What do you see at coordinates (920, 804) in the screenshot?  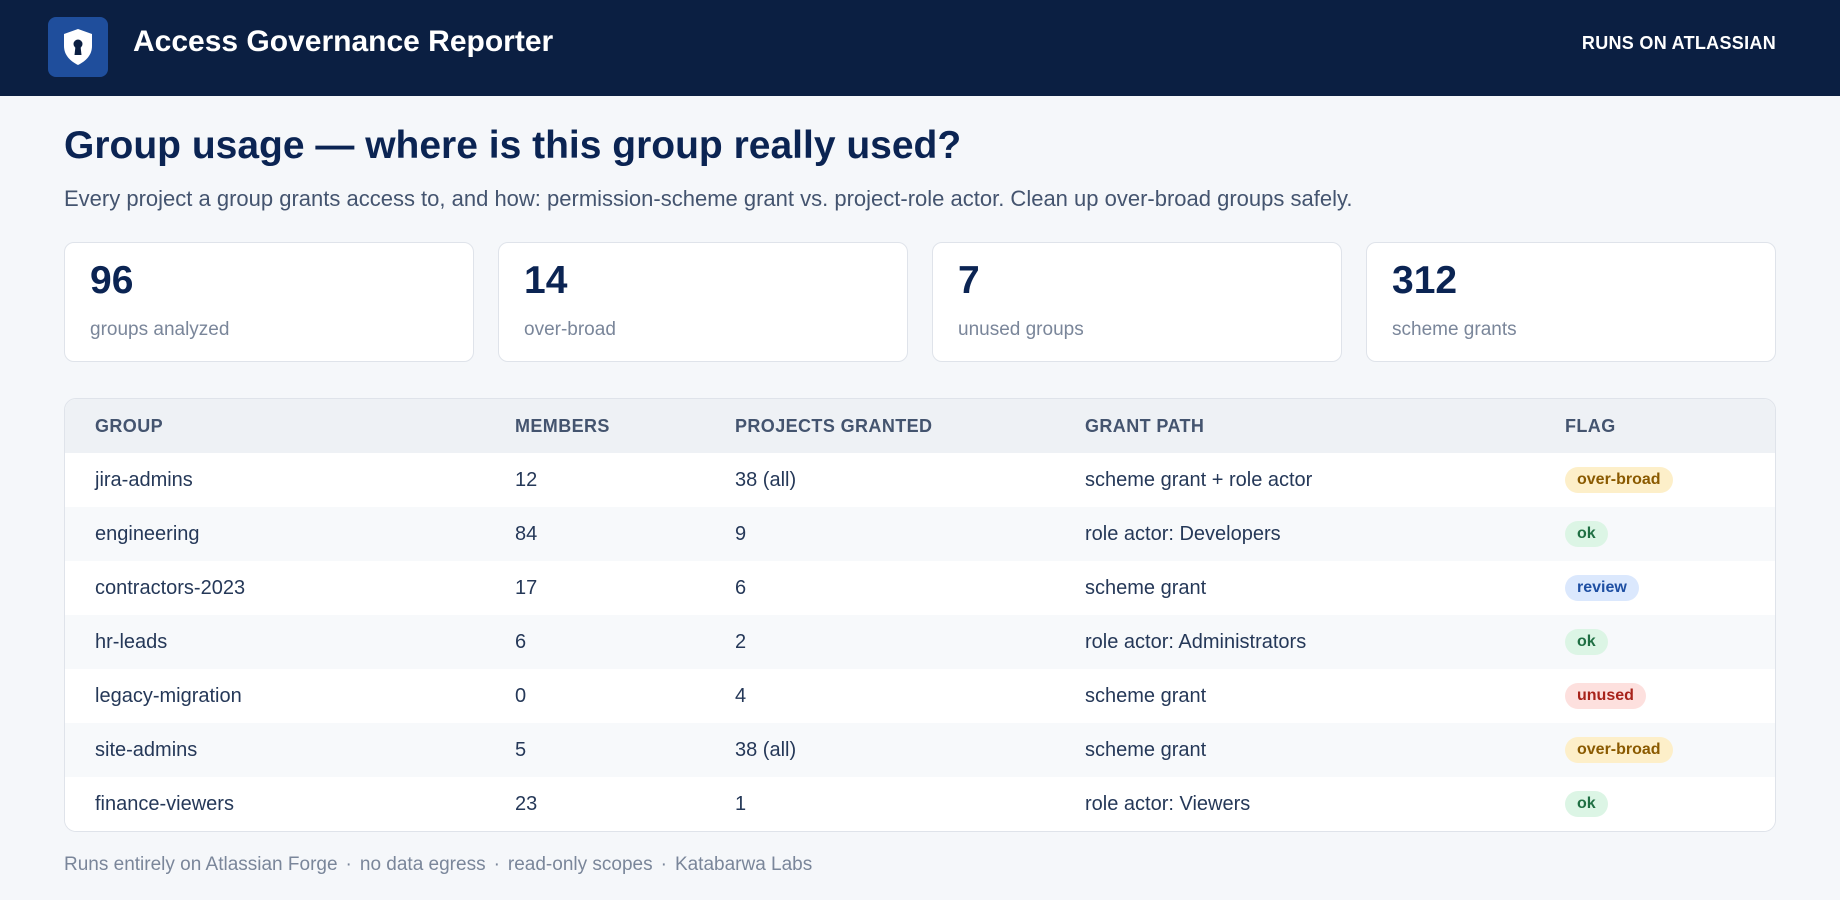 I see `table-row: finance-viewers 23 1 role actor: Viewers ok` at bounding box center [920, 804].